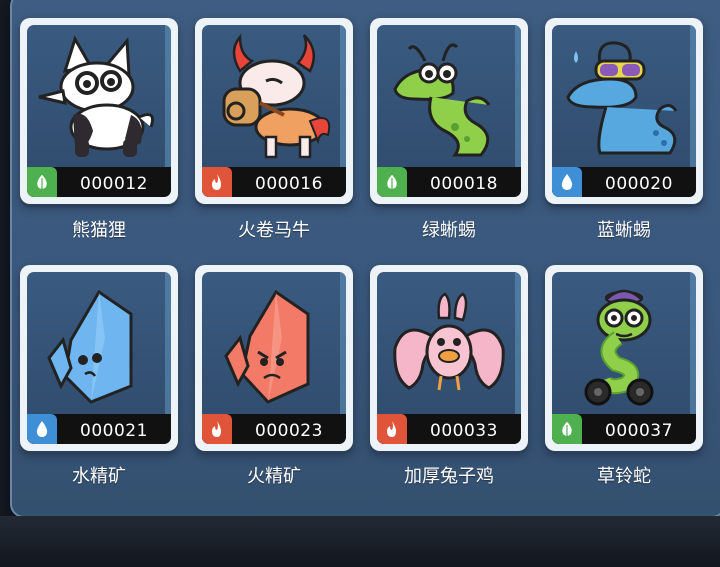 Image resolution: width=720 pixels, height=567 pixels. I want to click on creature-id: 000033, so click(464, 431).